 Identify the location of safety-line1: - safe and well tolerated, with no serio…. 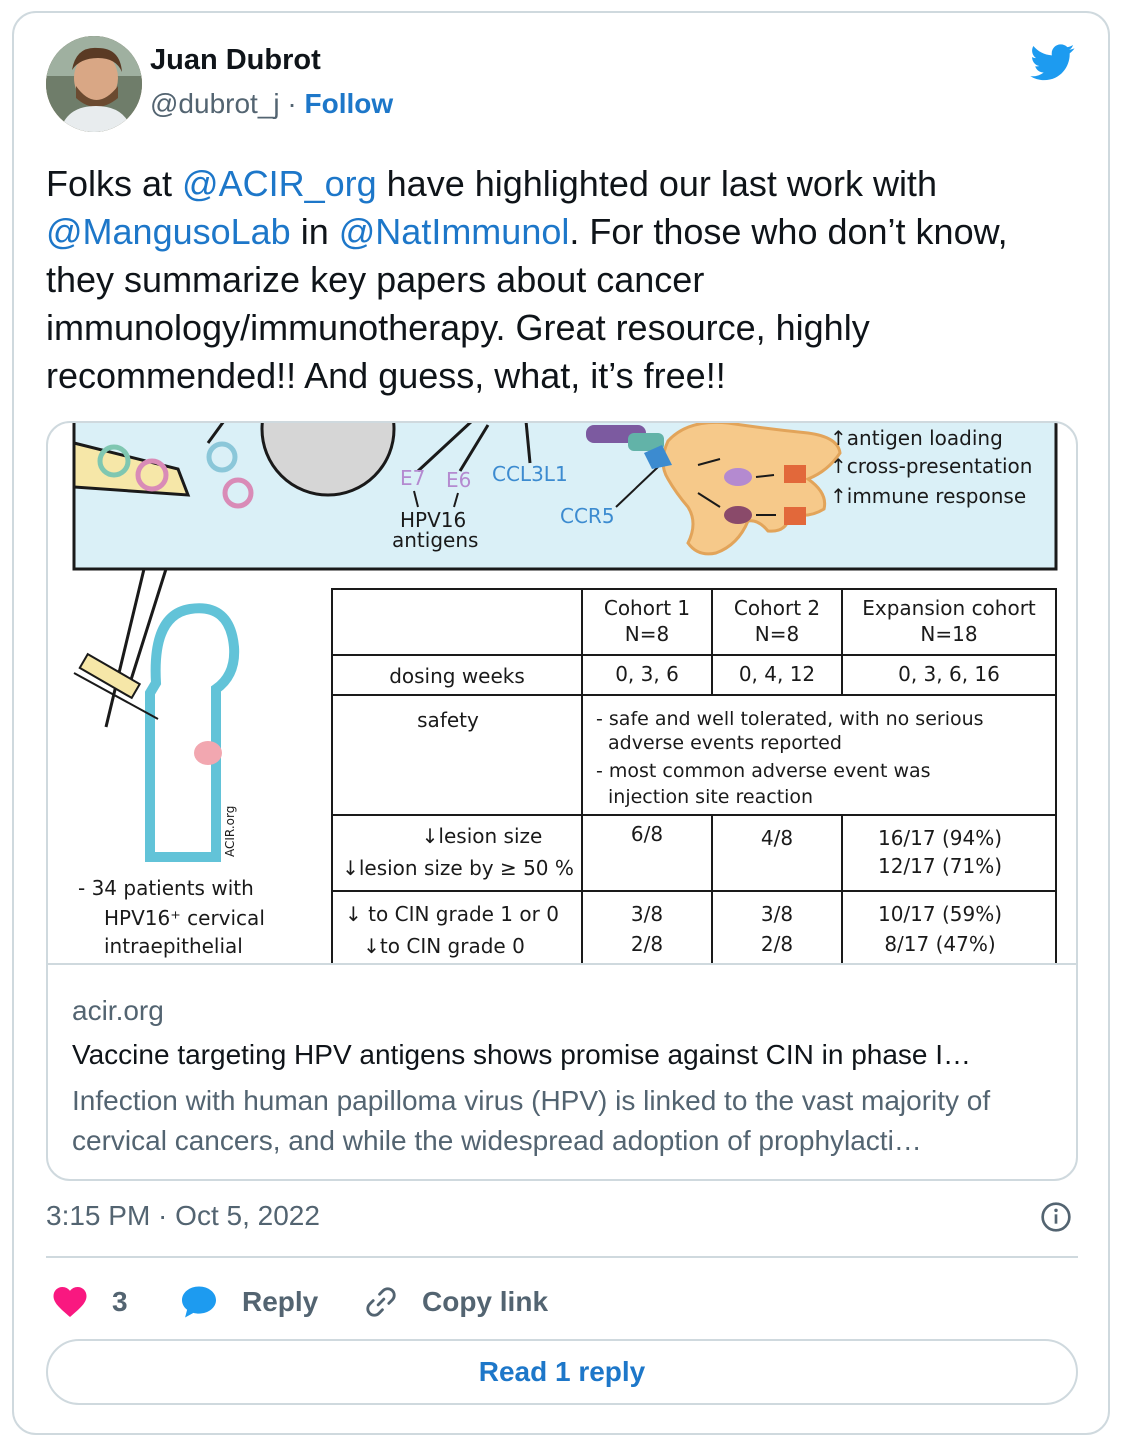
(790, 719).